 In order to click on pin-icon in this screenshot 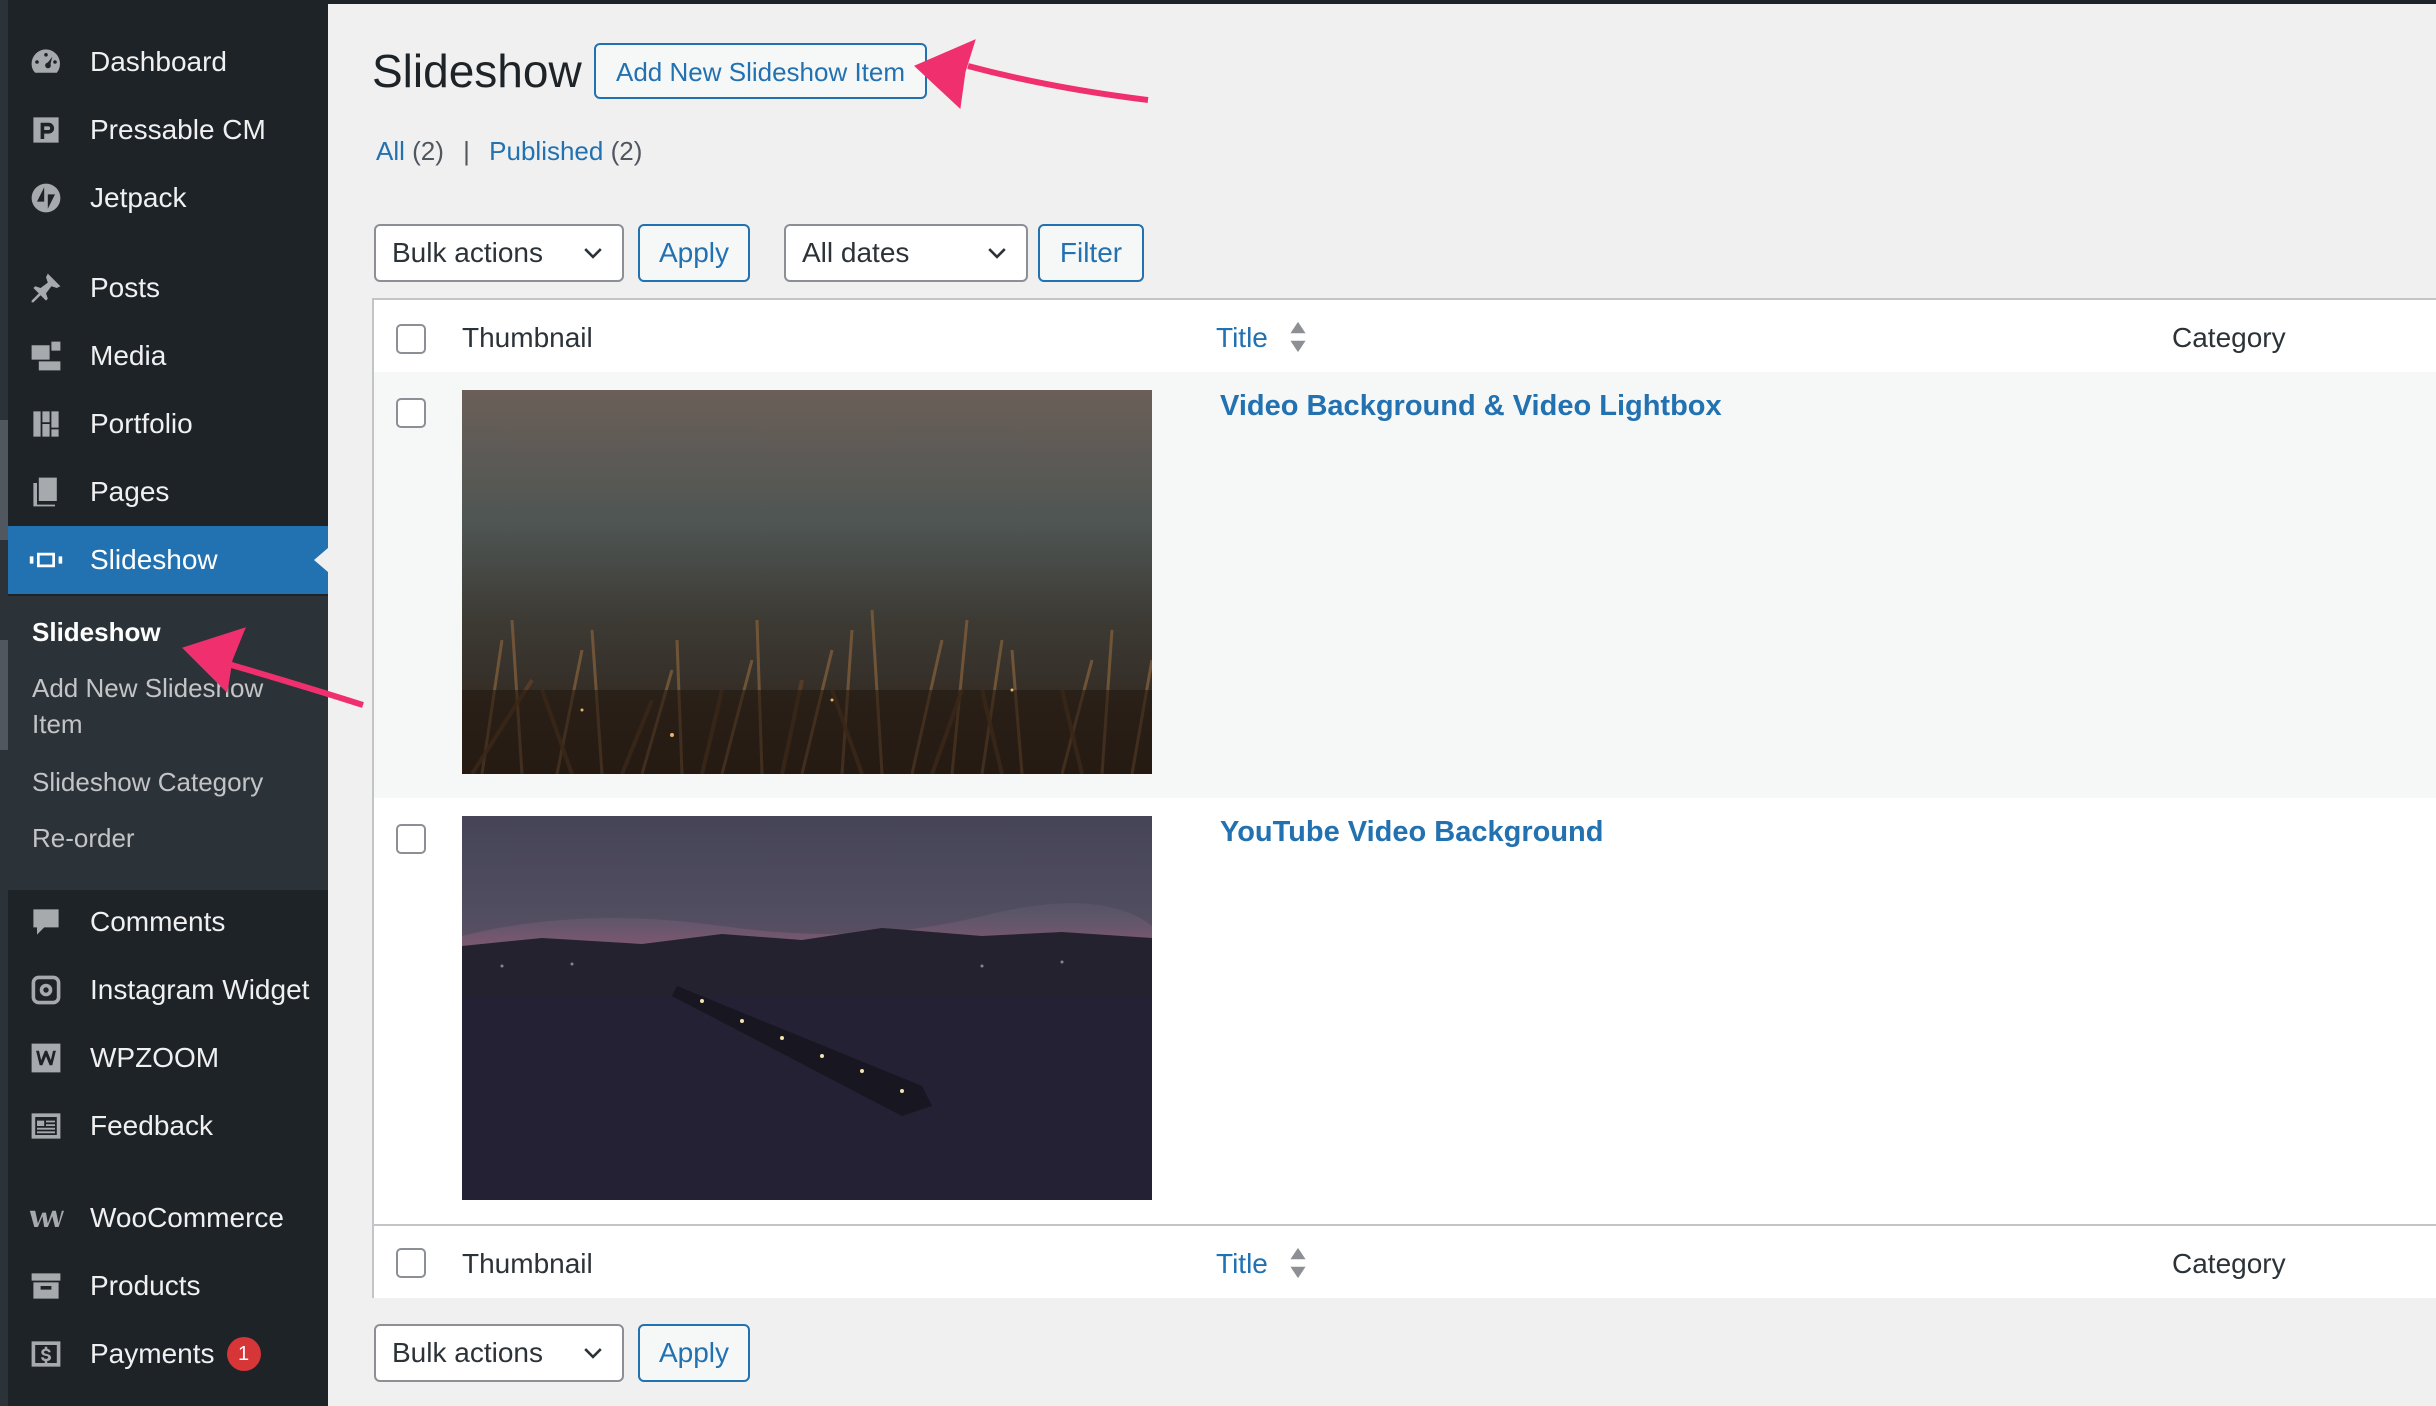, I will do `click(46, 288)`.